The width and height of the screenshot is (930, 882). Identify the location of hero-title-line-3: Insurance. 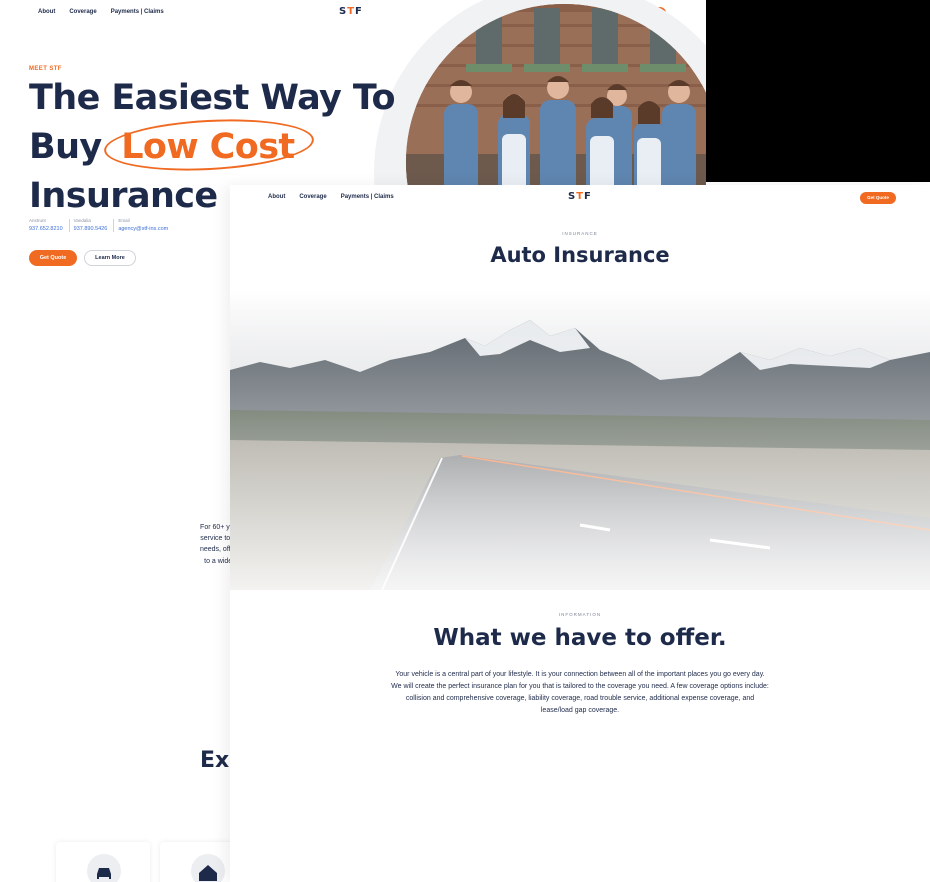
(123, 196).